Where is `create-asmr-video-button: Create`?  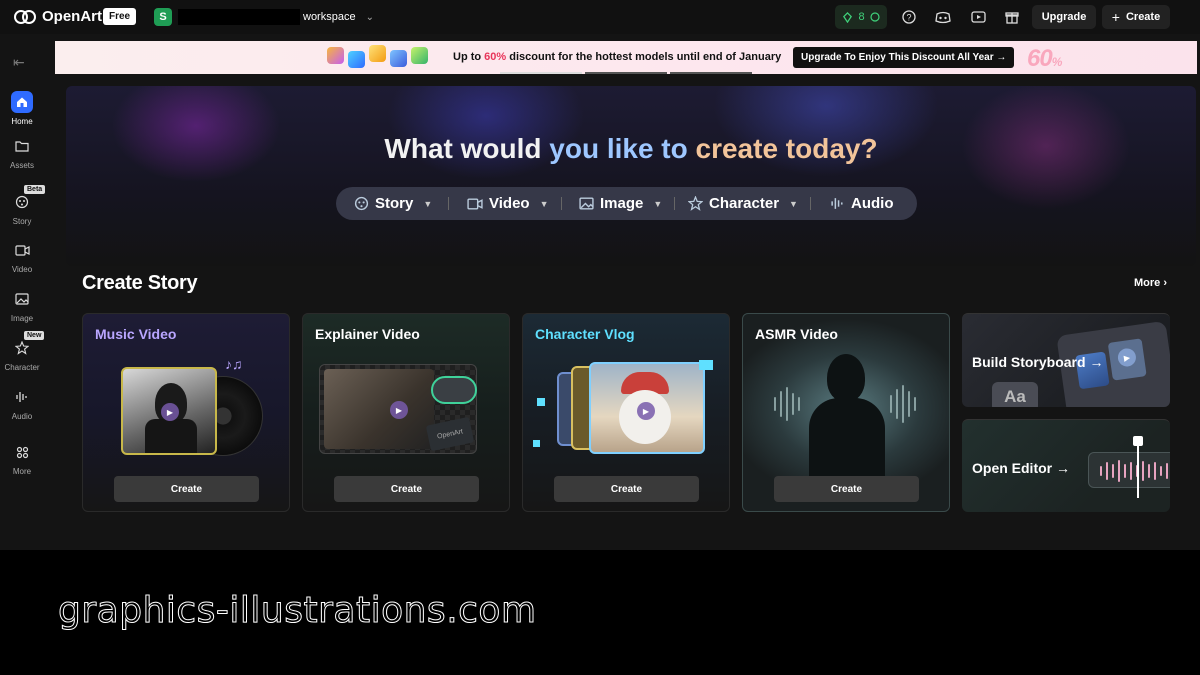 create-asmr-video-button: Create is located at coordinates (846, 489).